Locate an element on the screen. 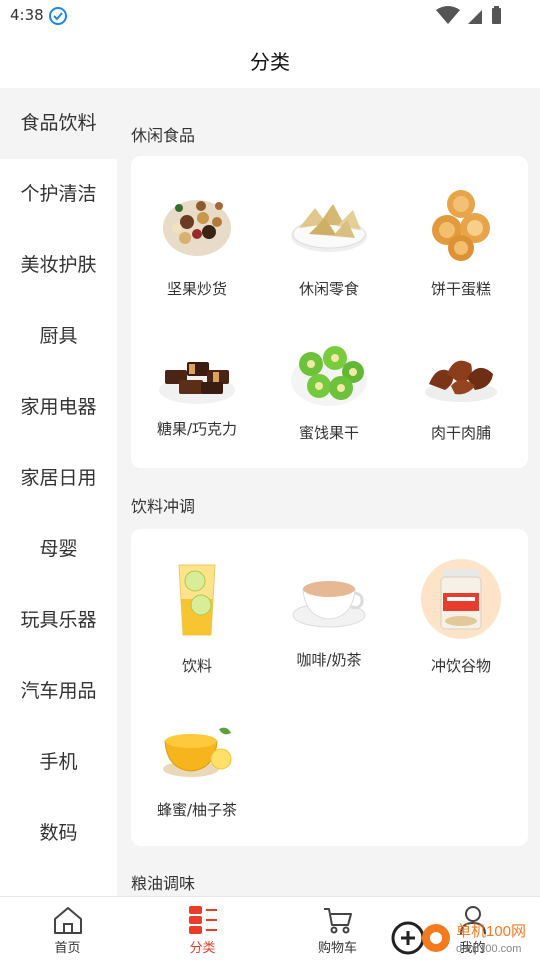 The height and width of the screenshot is (960, 540). category-tile: 饼干蛋糕 is located at coordinates (461, 236).